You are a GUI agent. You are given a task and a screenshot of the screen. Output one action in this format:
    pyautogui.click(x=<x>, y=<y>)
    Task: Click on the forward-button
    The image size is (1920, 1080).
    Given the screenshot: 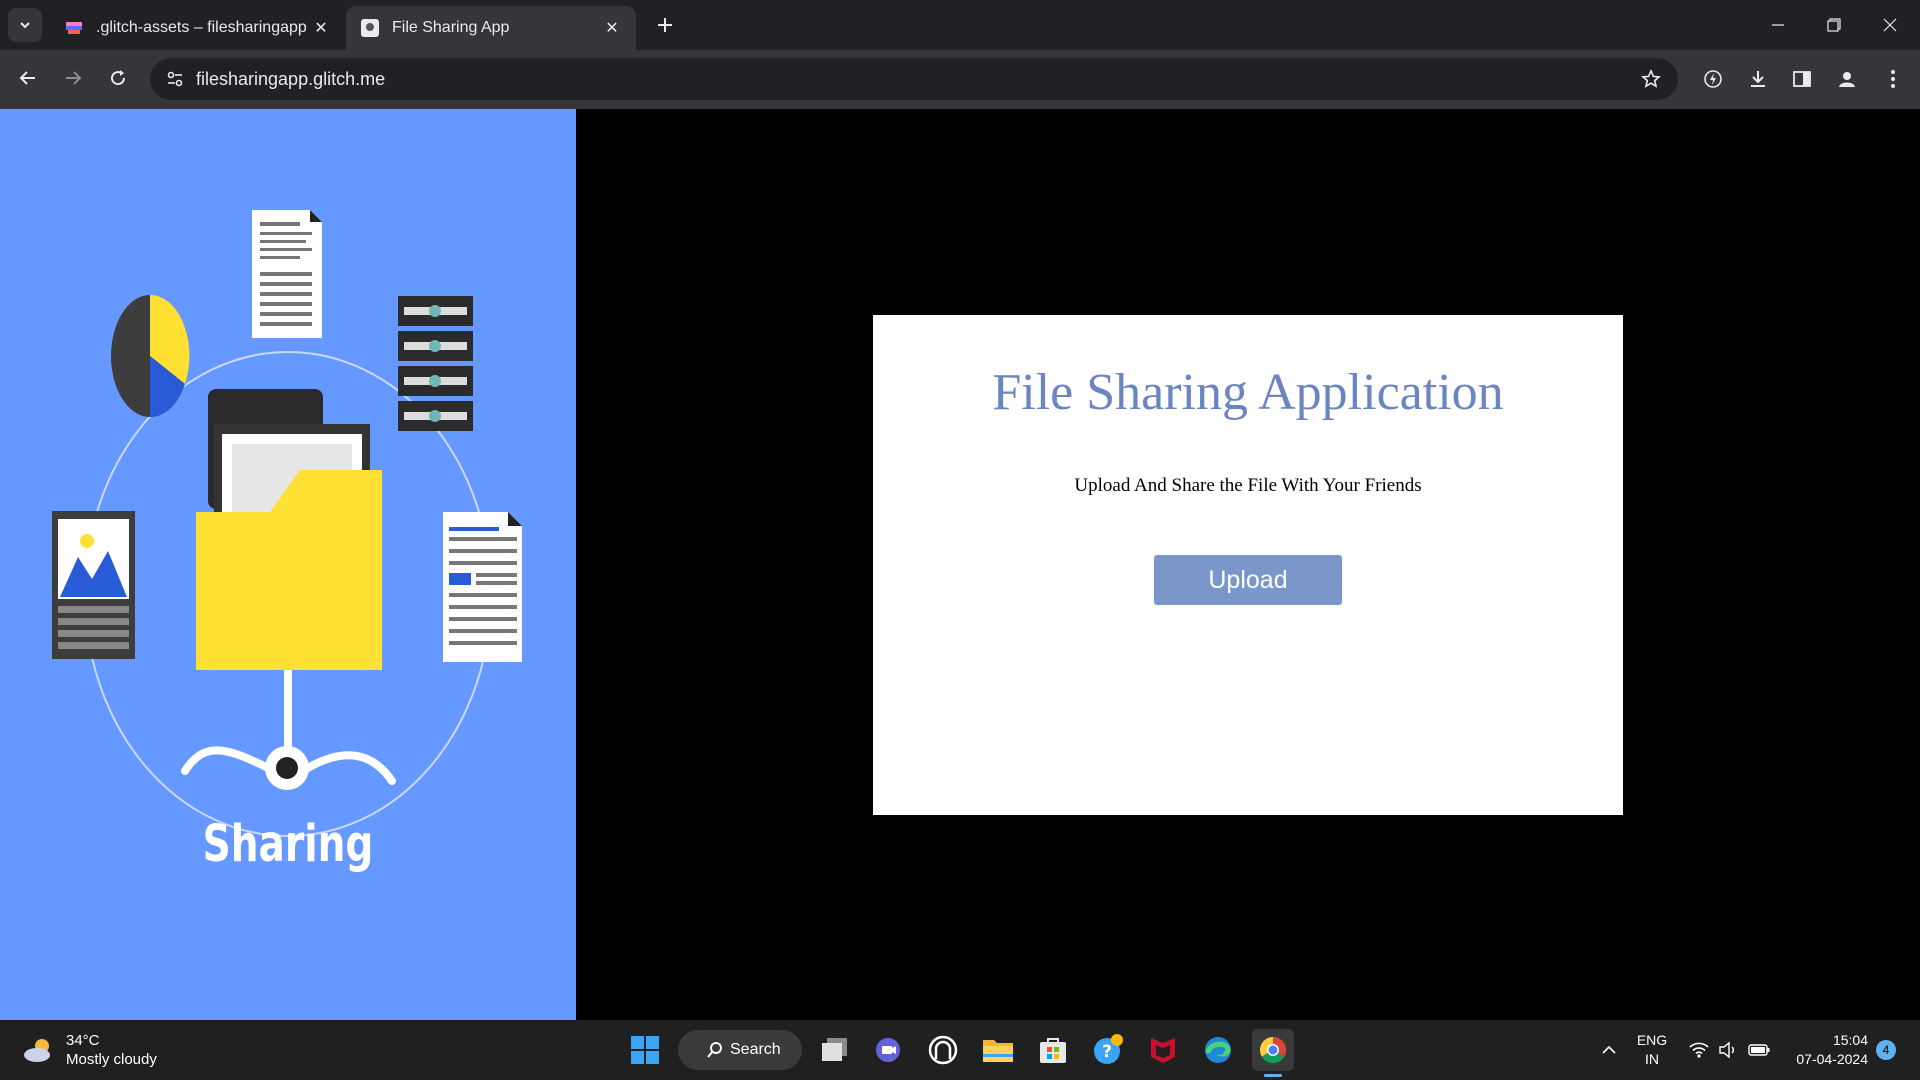 What is the action you would take?
    pyautogui.click(x=73, y=78)
    